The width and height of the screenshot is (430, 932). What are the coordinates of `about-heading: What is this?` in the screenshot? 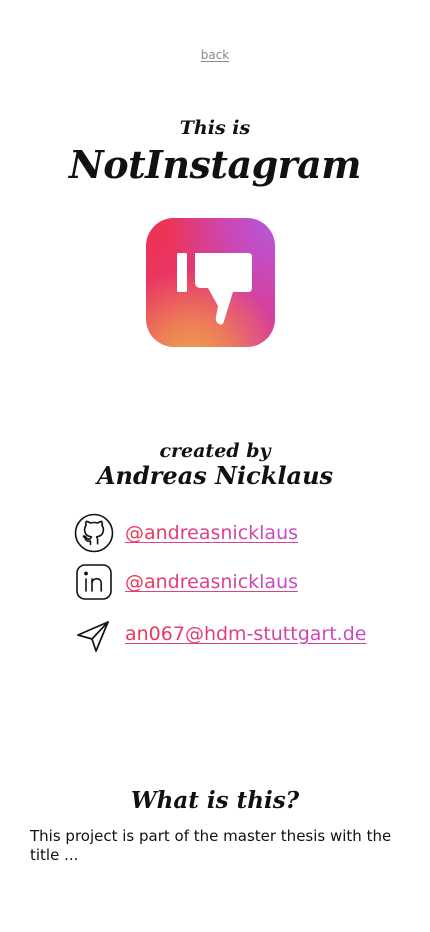 It's located at (215, 800).